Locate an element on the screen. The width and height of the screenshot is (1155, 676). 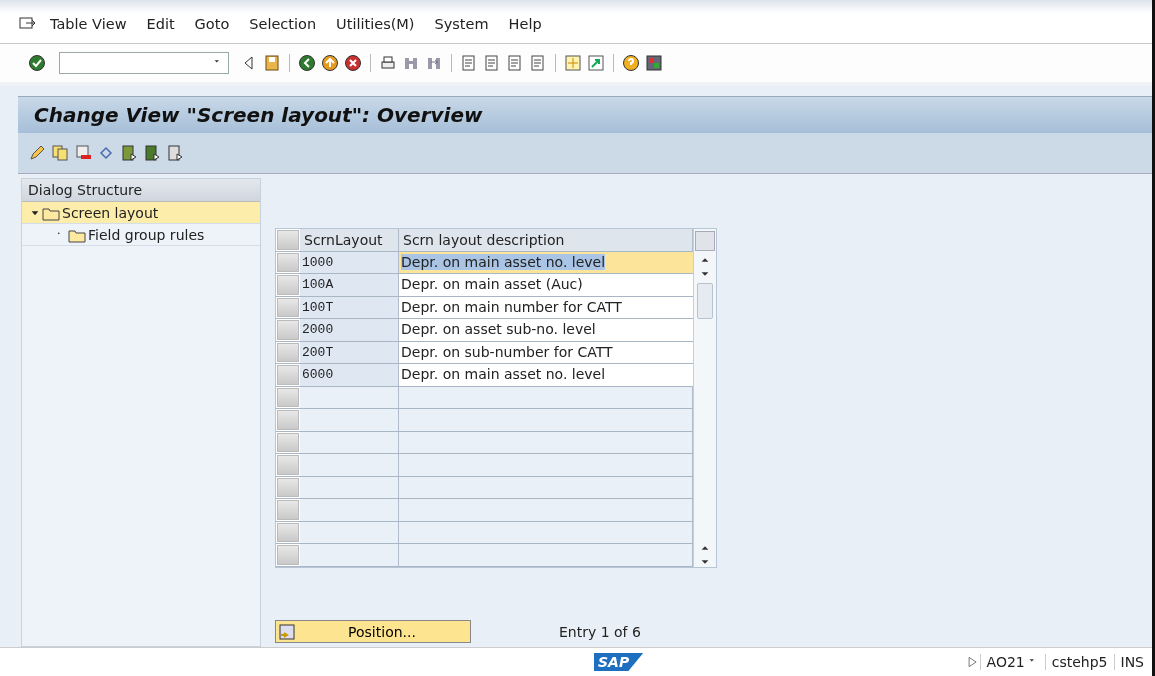
menu-item: Table View is located at coordinates (88, 23).